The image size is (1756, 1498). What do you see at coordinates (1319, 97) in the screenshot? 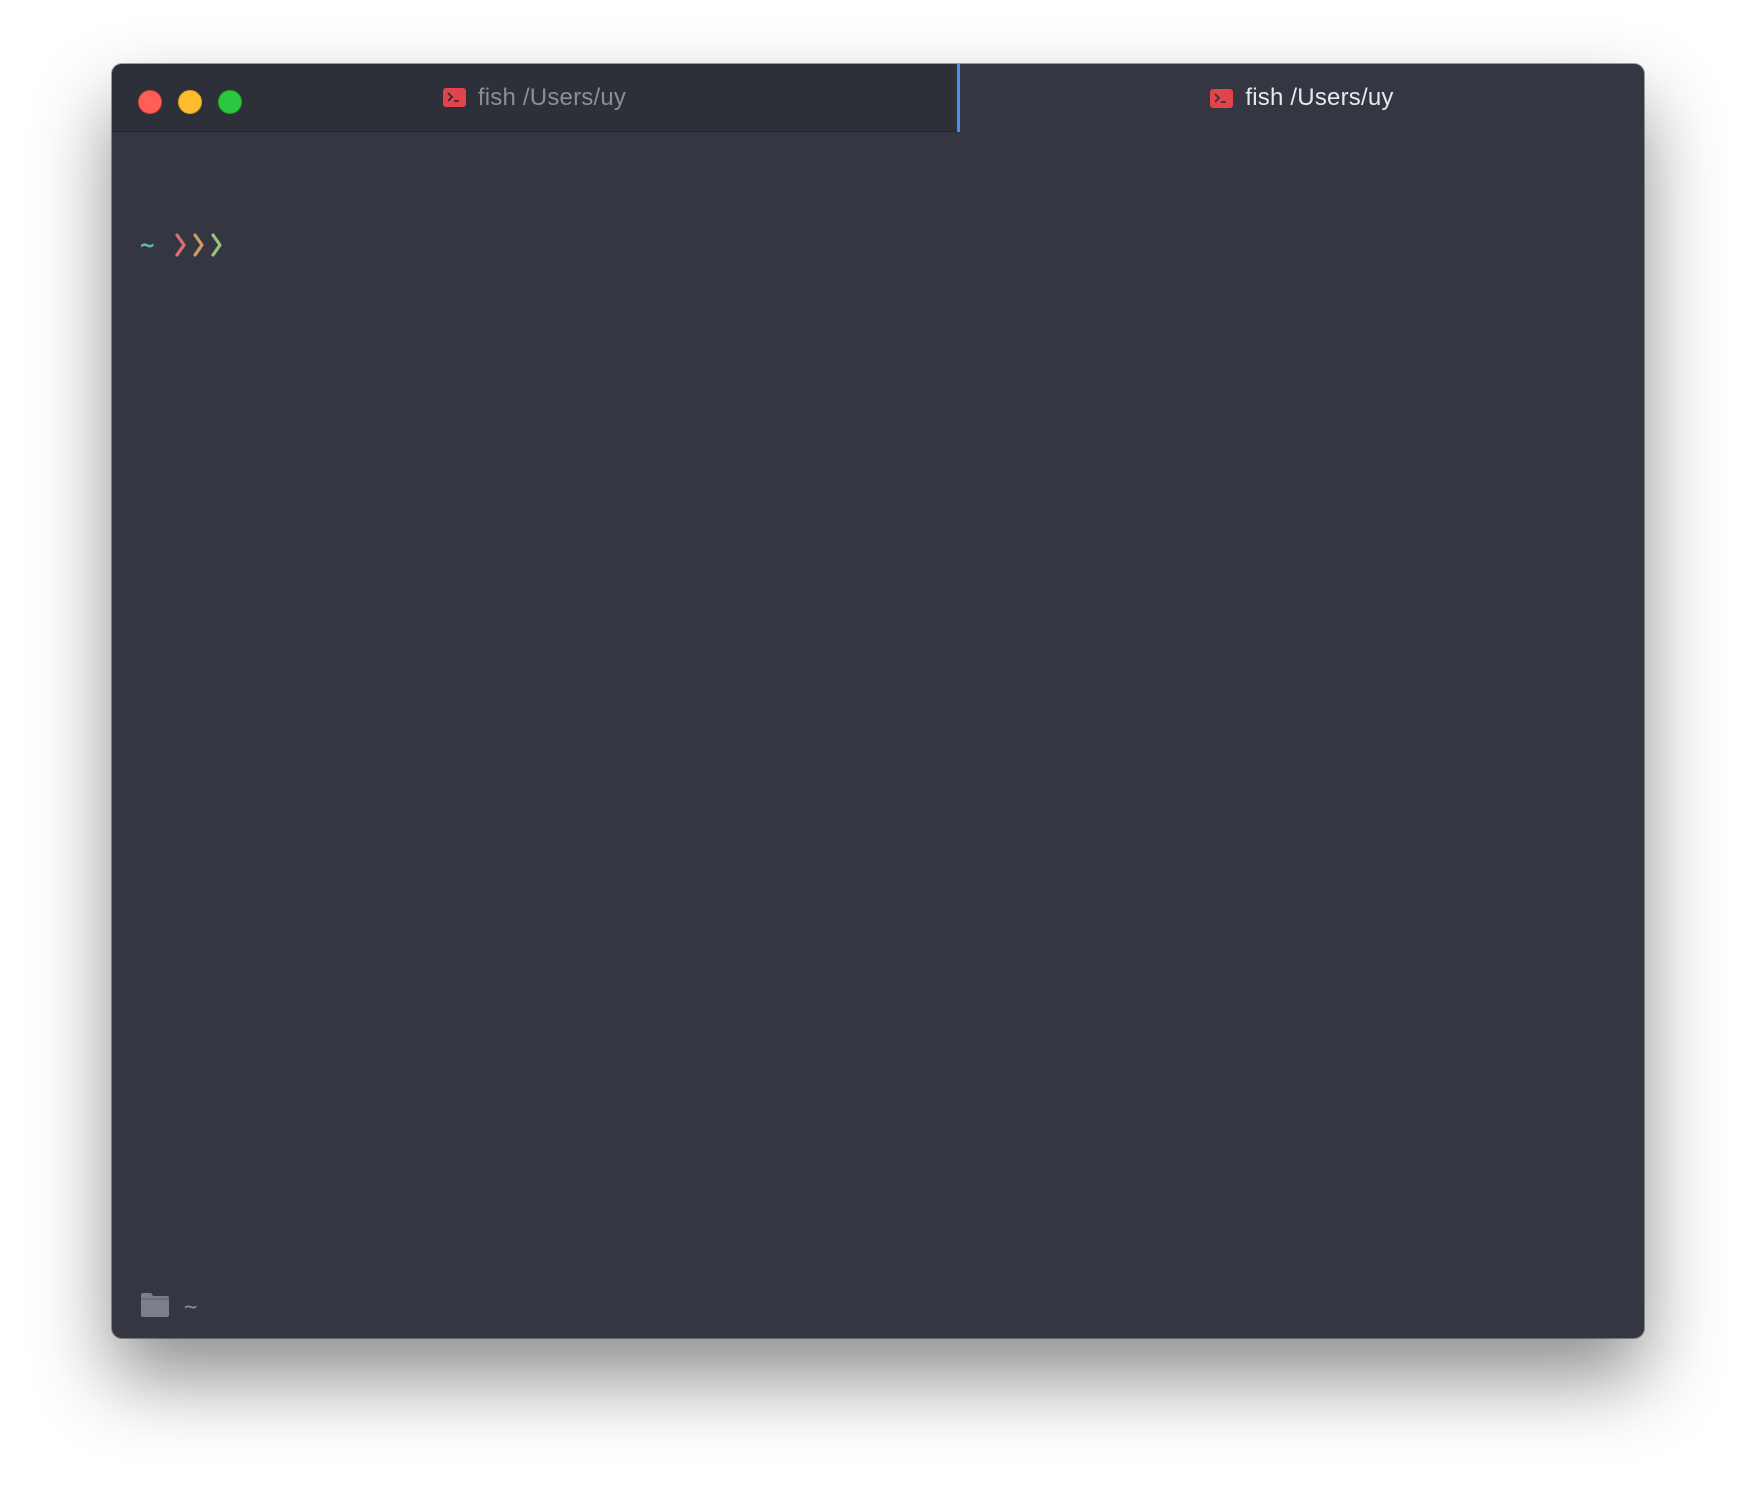
I see `tab-2-label: fish /Users/uy` at bounding box center [1319, 97].